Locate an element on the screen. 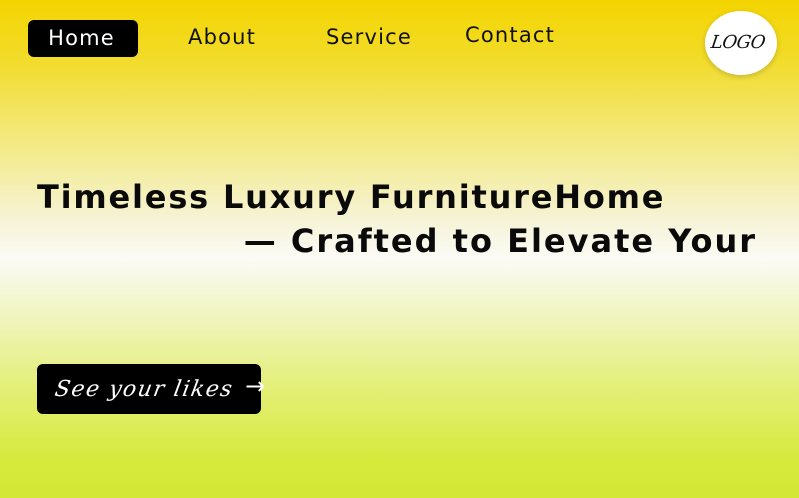 The height and width of the screenshot is (498, 799). cta-label: See your likes is located at coordinates (144, 389).